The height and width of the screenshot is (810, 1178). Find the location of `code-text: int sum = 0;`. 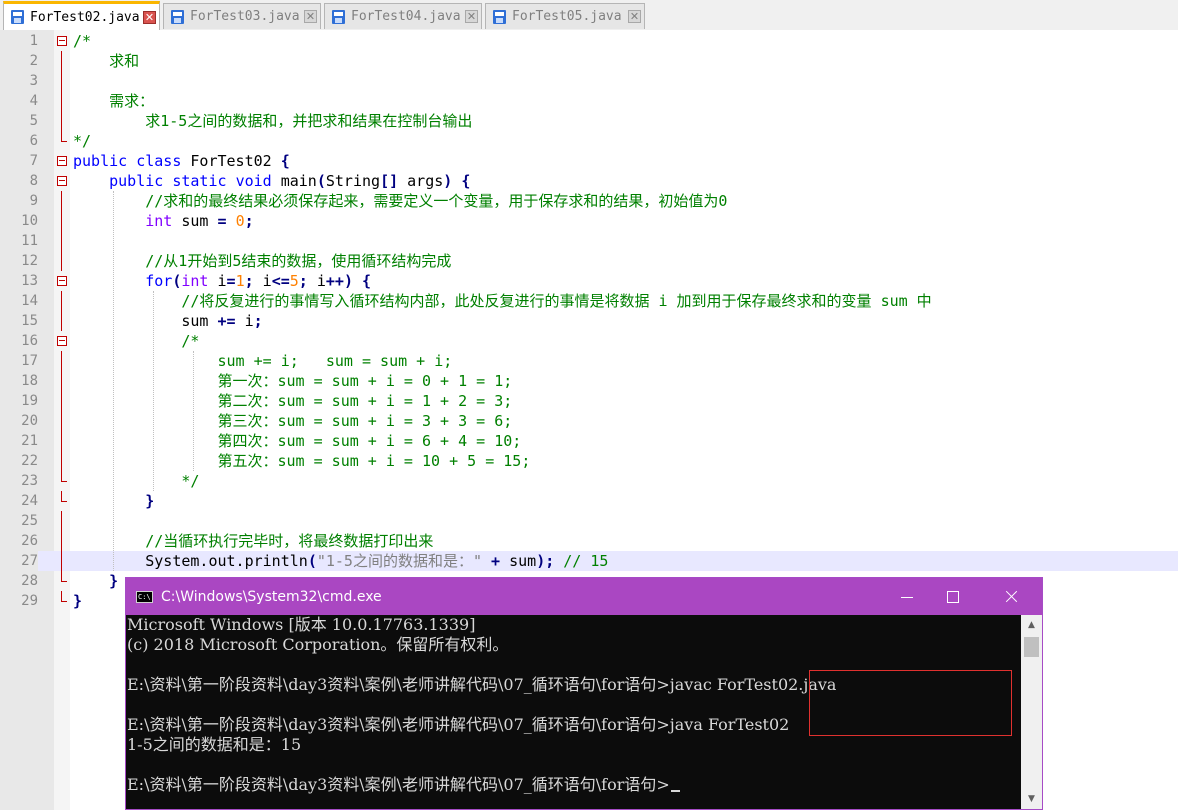

code-text: int sum = 0; is located at coordinates (199, 221).